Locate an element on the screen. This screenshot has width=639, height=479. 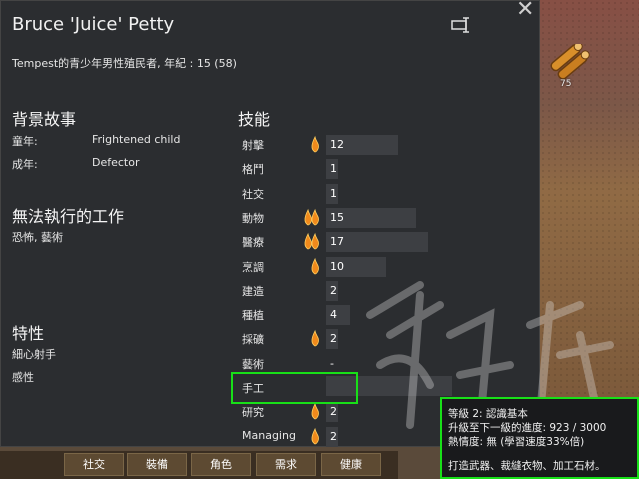
skill-name: 藝術 is located at coordinates (253, 364).